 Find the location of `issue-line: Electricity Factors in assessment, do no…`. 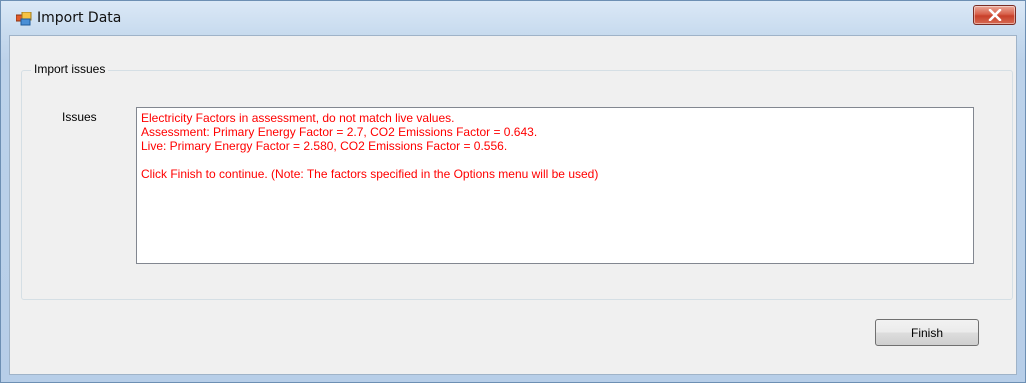

issue-line: Electricity Factors in assessment, do no… is located at coordinates (298, 118).